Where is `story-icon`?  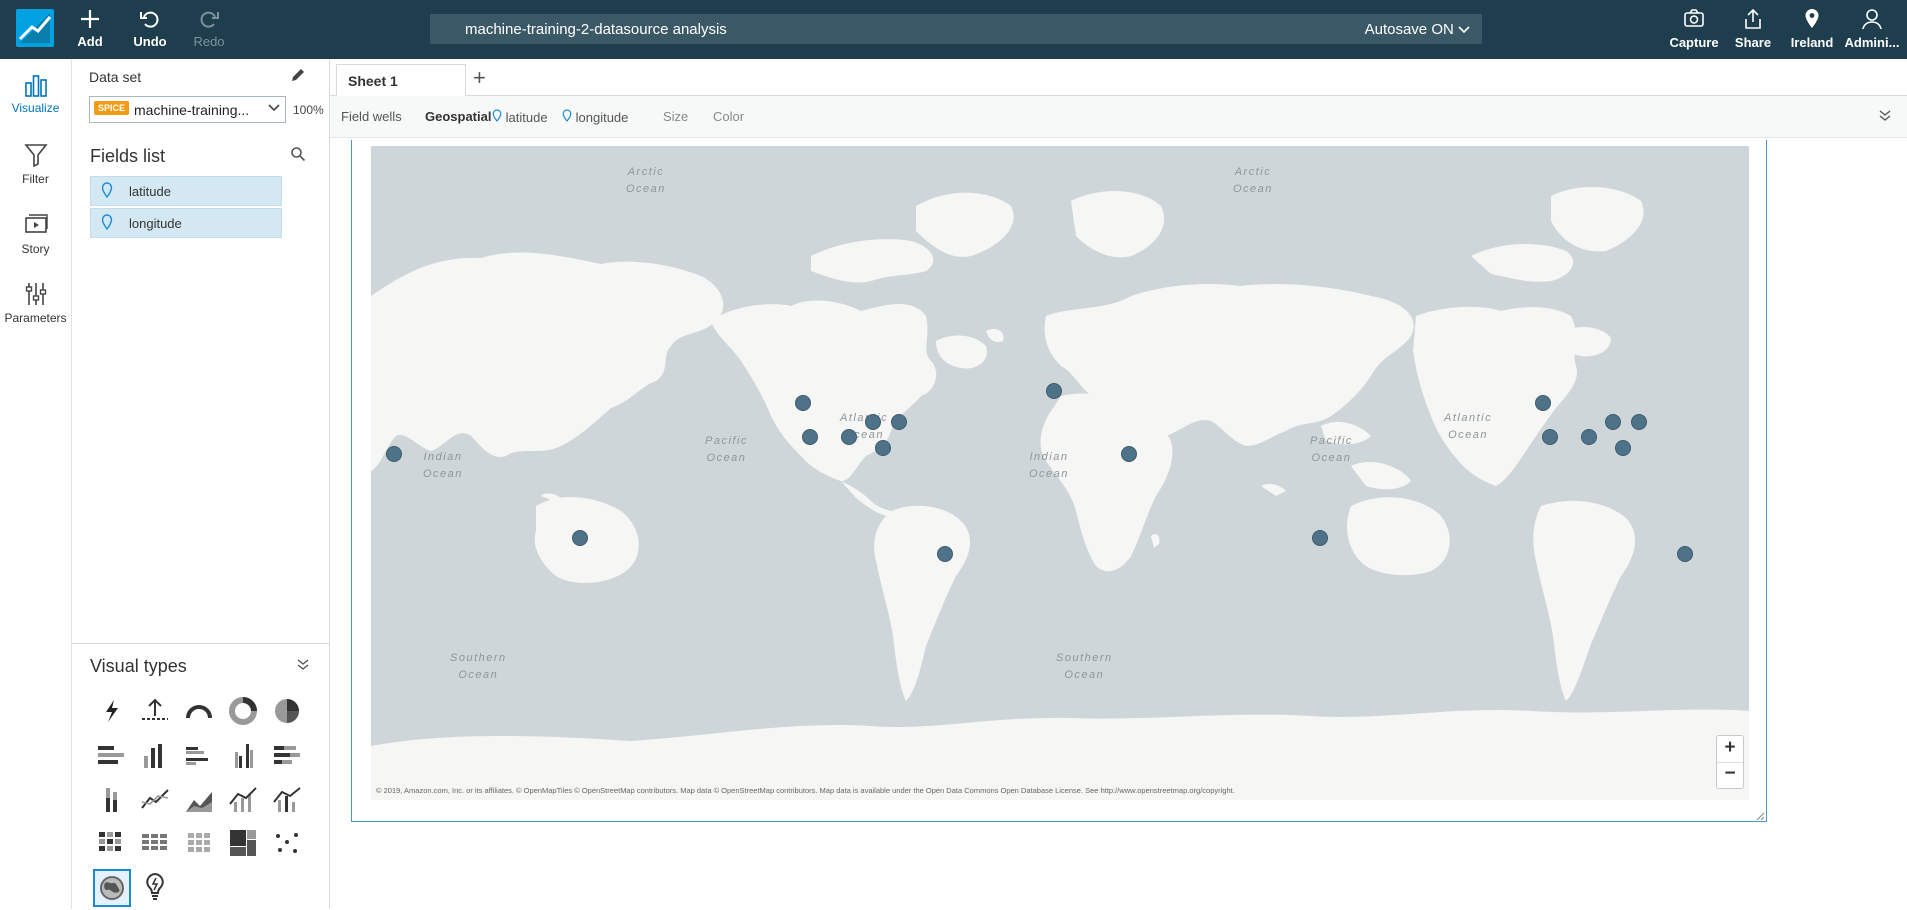
story-icon is located at coordinates (35, 227).